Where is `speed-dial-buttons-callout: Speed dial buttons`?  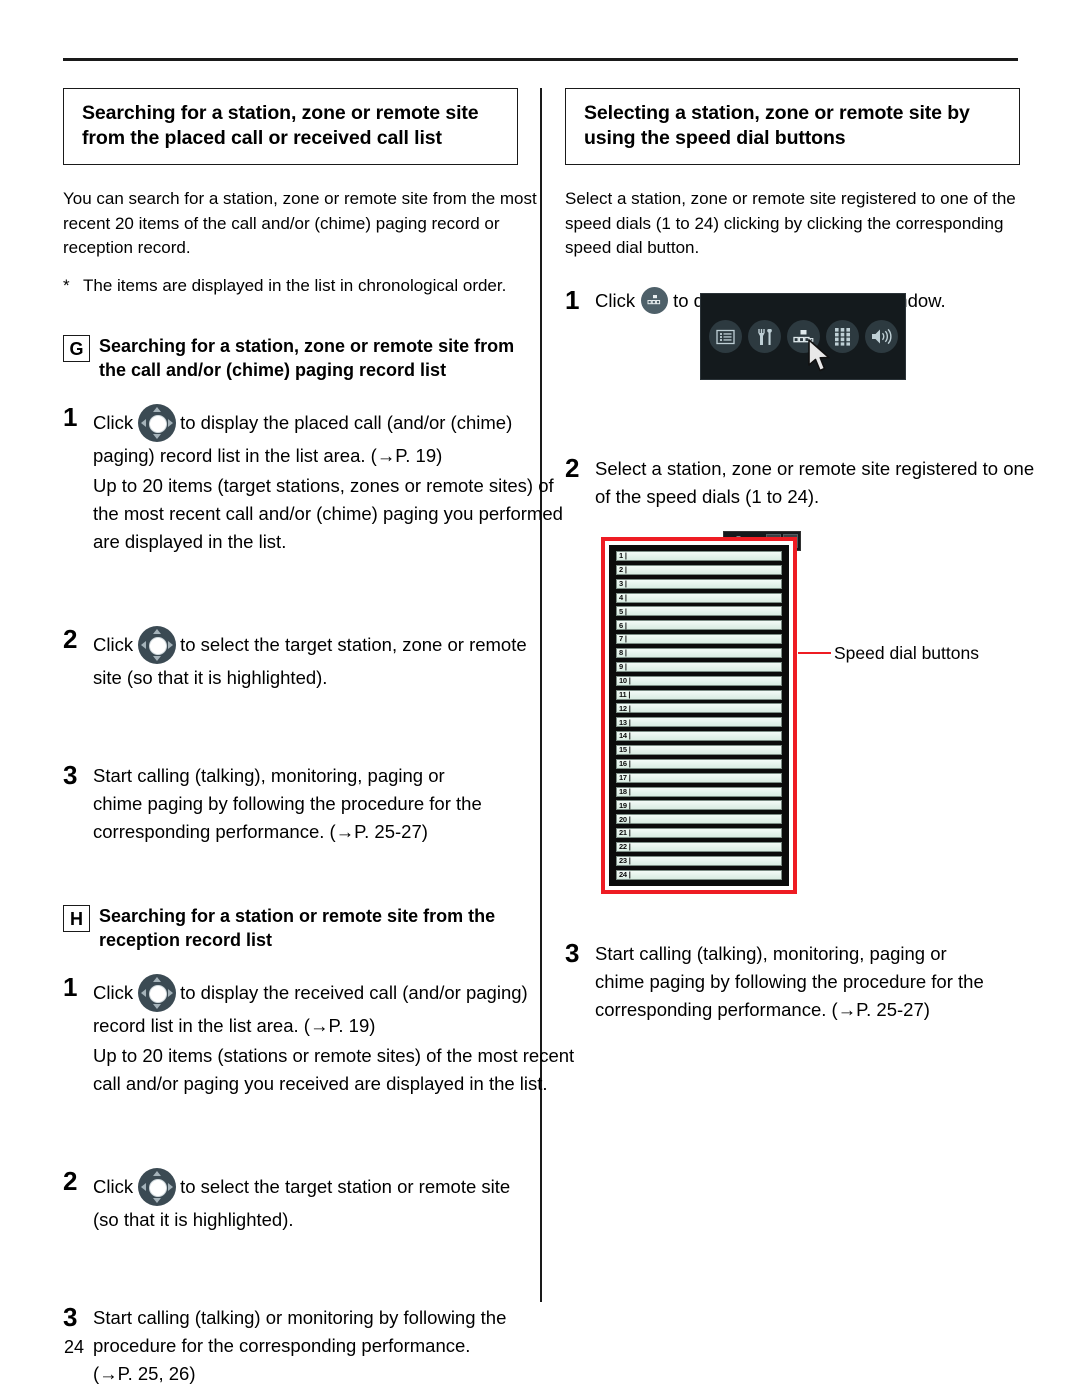
speed-dial-buttons-callout: Speed dial buttons is located at coordinates (888, 653).